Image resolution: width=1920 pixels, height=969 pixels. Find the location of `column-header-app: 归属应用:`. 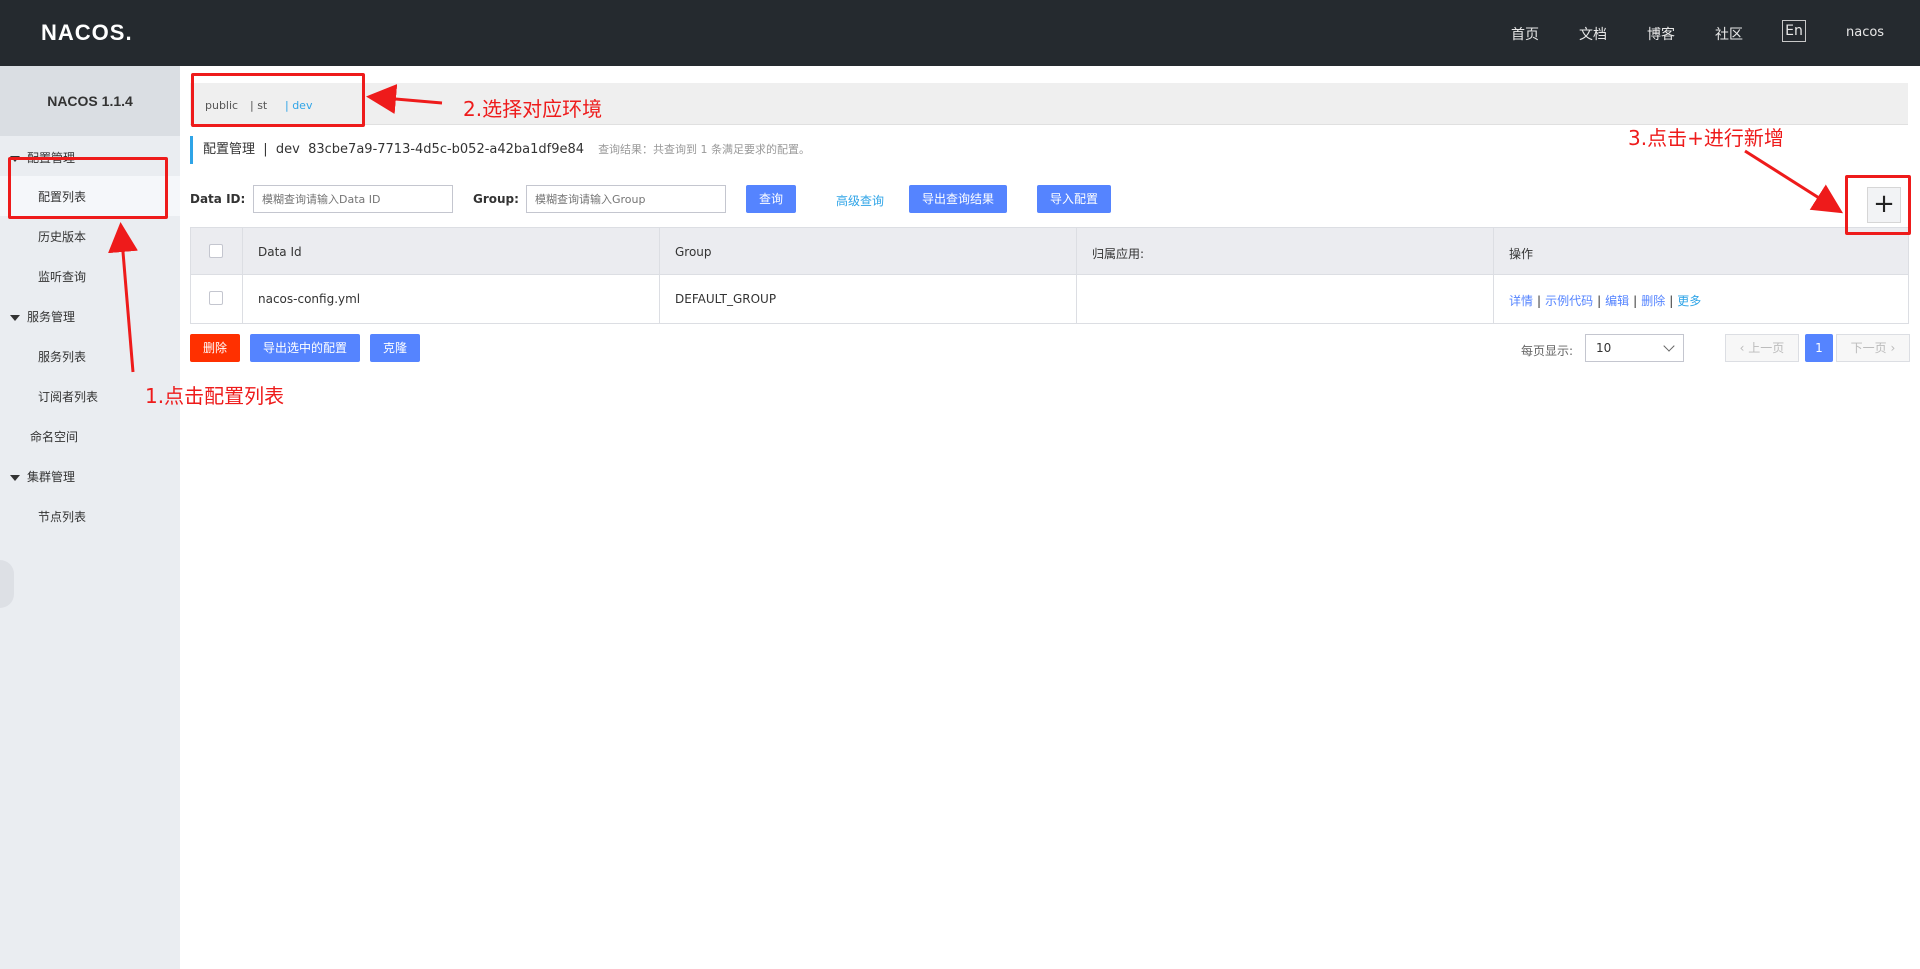

column-header-app: 归属应用: is located at coordinates (1118, 254).